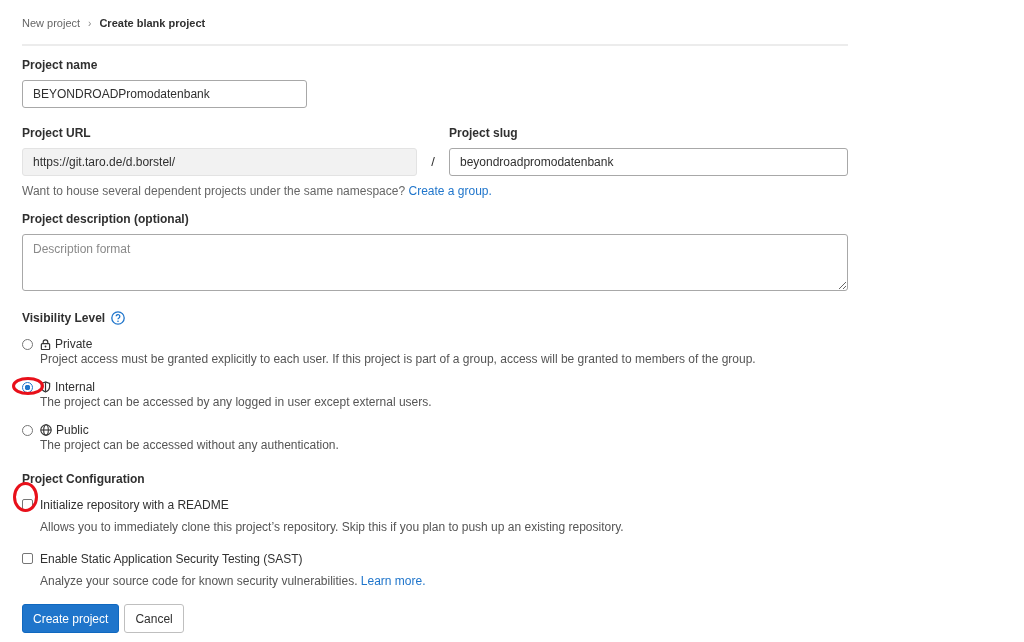  What do you see at coordinates (233, 581) in the screenshot?
I see `option-help-text: Analyze your source code for known security vulnerabilities. Learn more.` at bounding box center [233, 581].